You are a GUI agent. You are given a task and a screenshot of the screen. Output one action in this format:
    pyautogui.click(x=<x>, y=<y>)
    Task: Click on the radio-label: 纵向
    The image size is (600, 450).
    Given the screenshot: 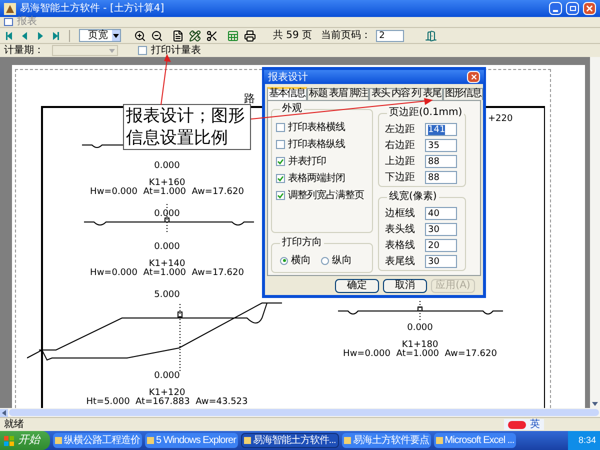 What is the action you would take?
    pyautogui.click(x=342, y=260)
    